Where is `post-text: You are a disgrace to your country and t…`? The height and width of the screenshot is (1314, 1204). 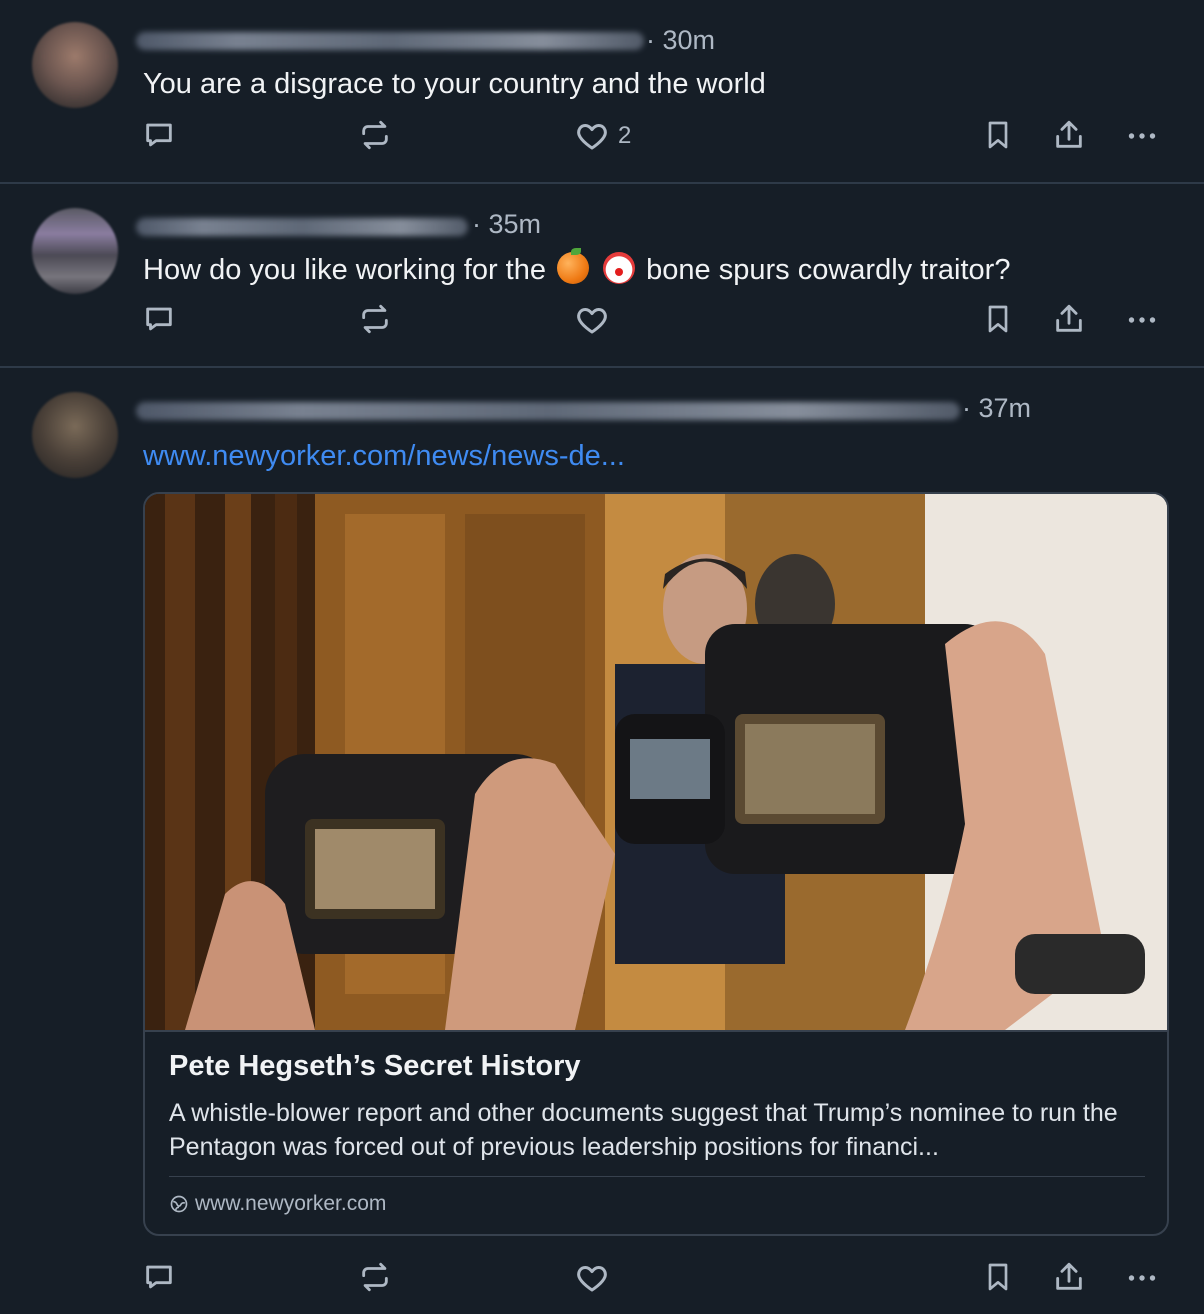
post-text: You are a disgrace to your country and t… is located at coordinates (454, 84).